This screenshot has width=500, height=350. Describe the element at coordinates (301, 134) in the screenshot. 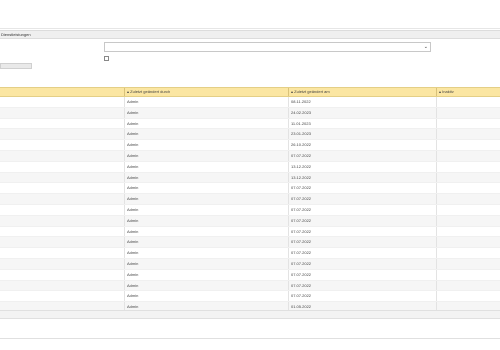

I see `cell-changed-on: 23.01.2023` at that location.